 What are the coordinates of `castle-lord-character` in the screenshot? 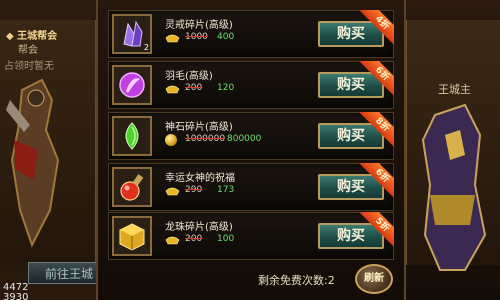 It's located at (454, 187).